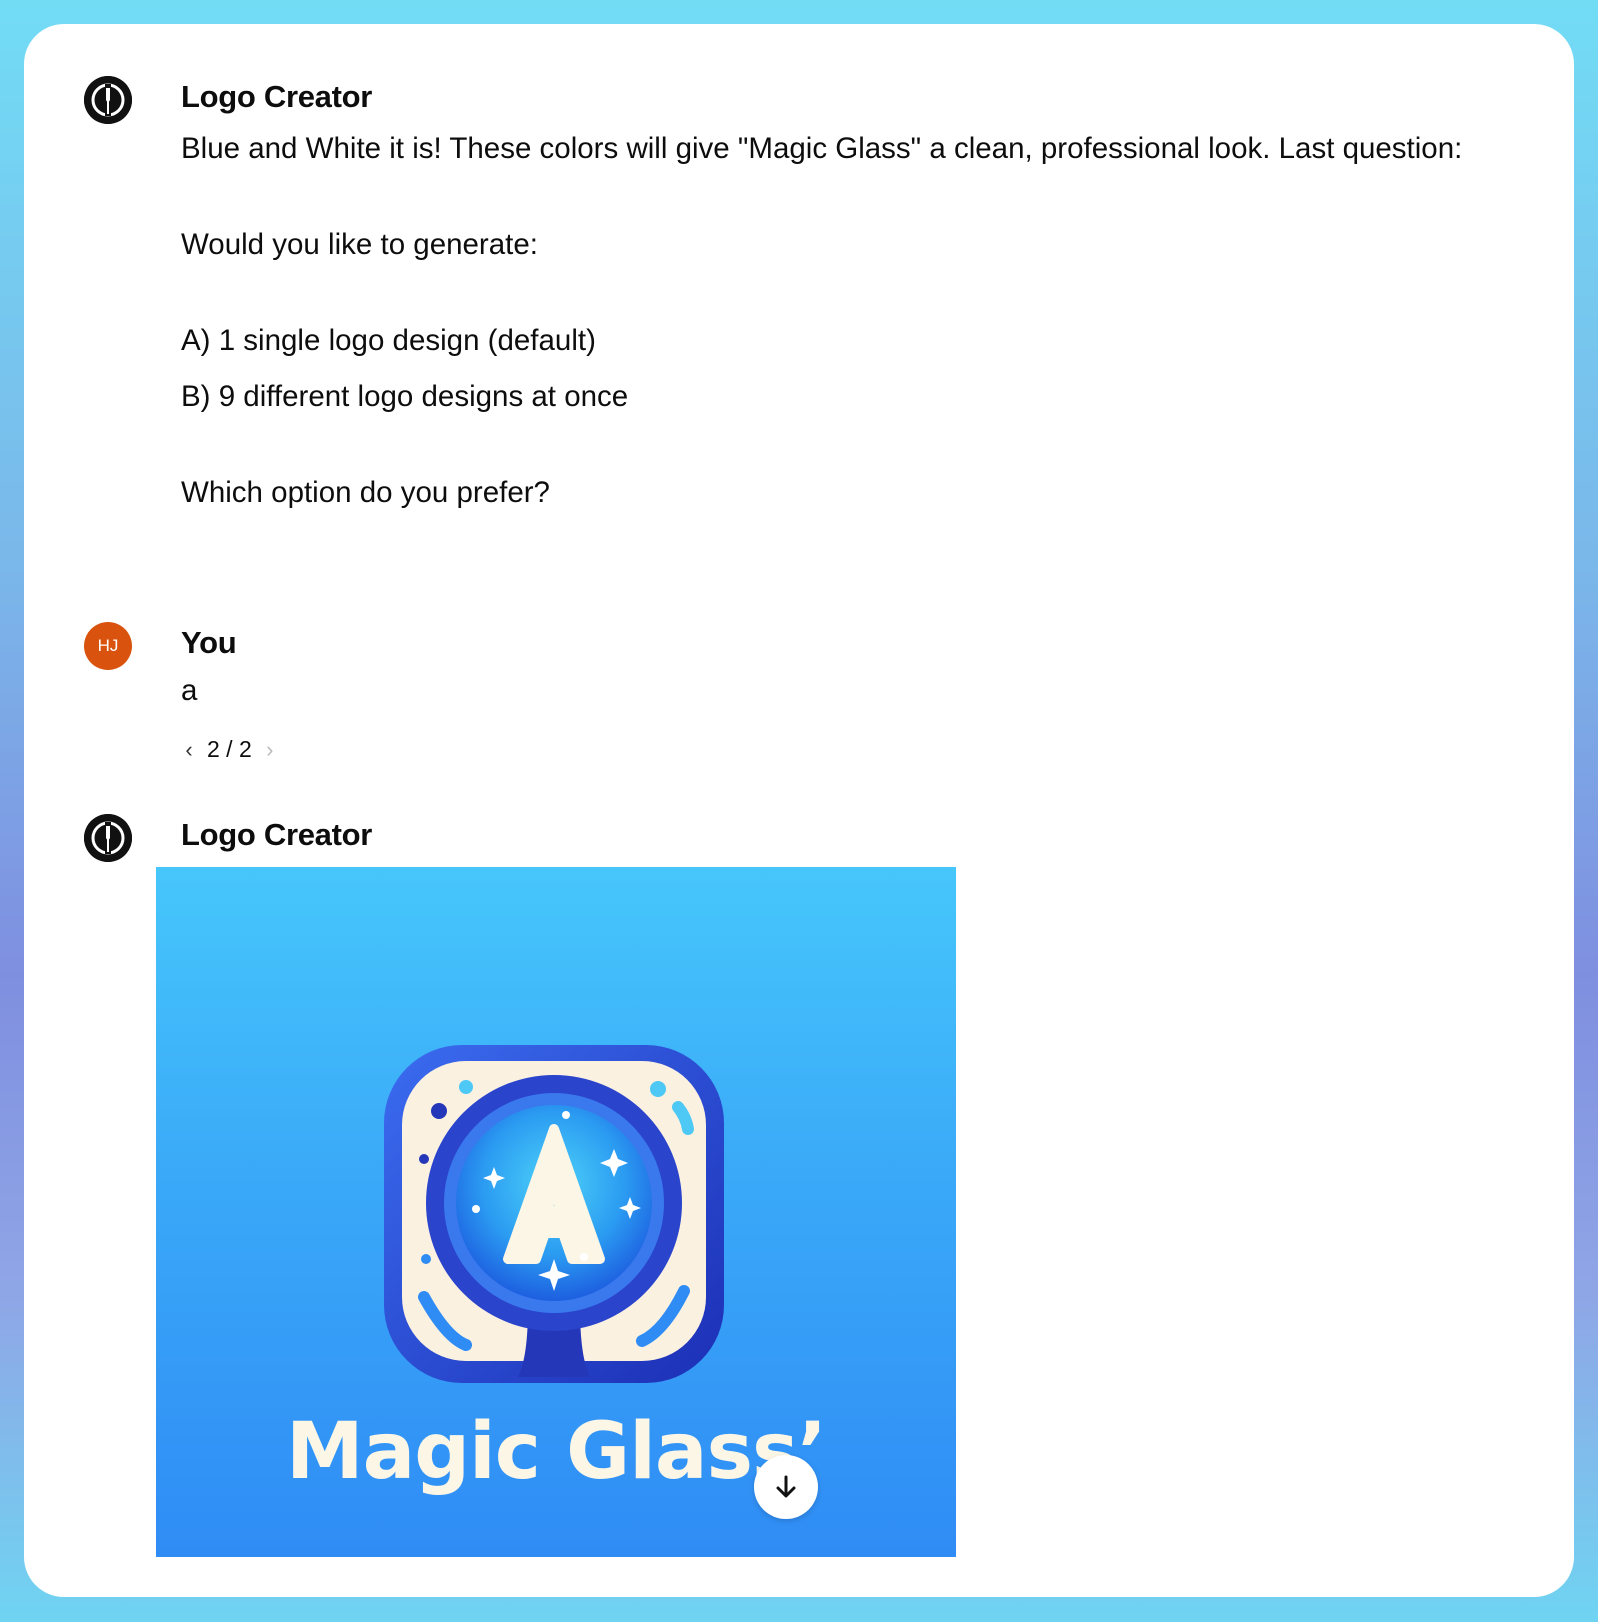 The image size is (1598, 1622). I want to click on message-text: Which option do you prefer?, so click(365, 492).